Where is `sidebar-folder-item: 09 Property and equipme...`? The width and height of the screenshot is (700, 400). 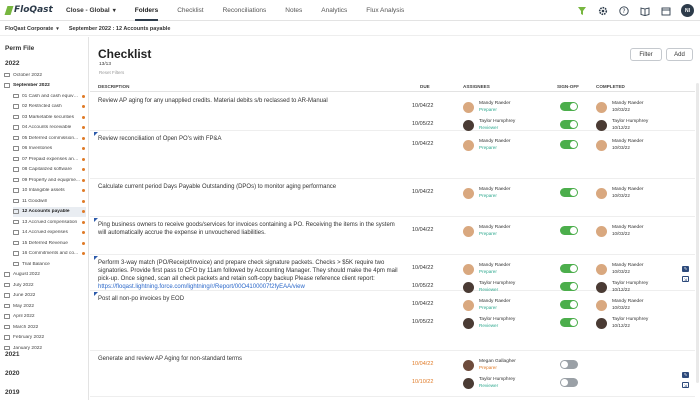
sidebar-folder-item: 09 Property and equipme... is located at coordinates (49, 180).